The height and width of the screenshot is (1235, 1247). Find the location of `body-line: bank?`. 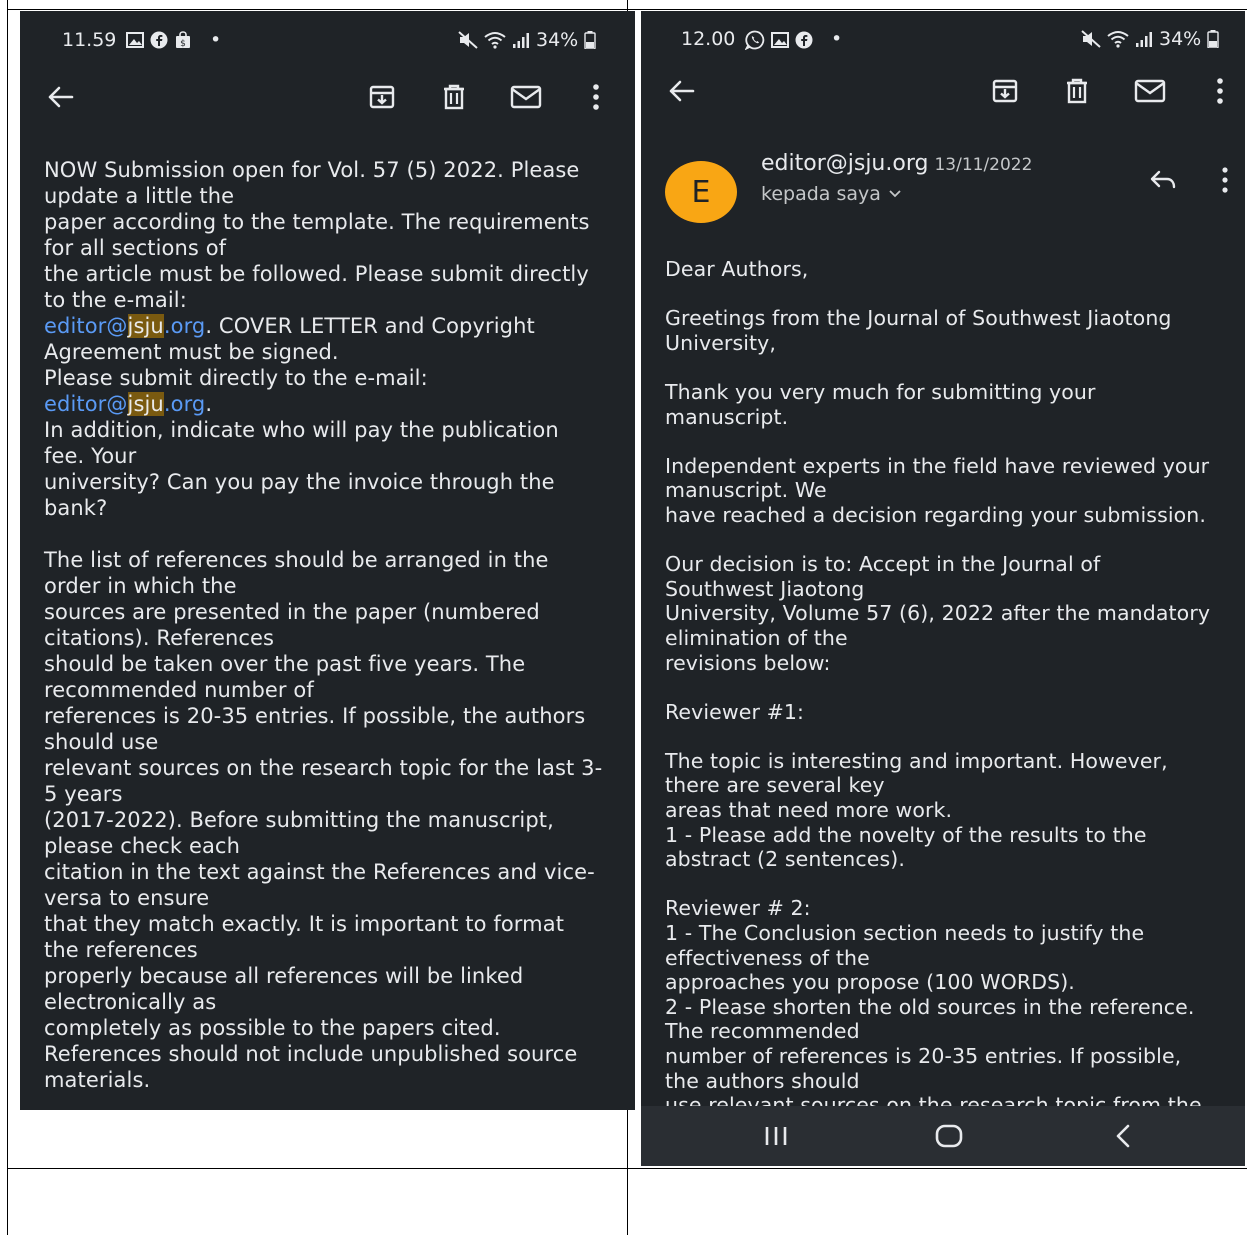

body-line: bank? is located at coordinates (76, 508).